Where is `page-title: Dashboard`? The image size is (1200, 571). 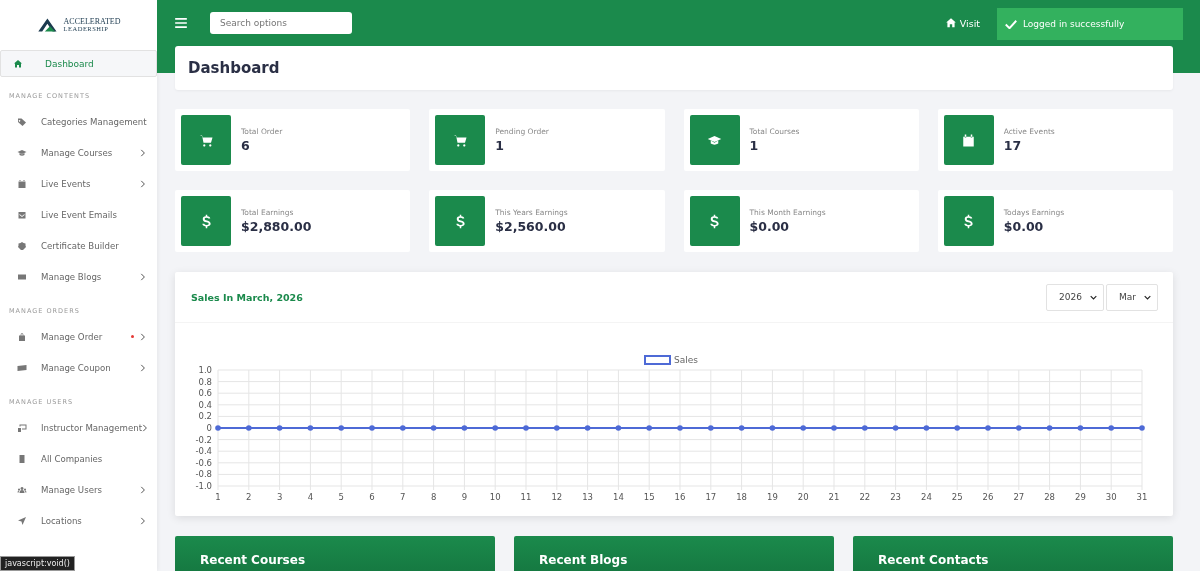
page-title: Dashboard is located at coordinates (234, 68).